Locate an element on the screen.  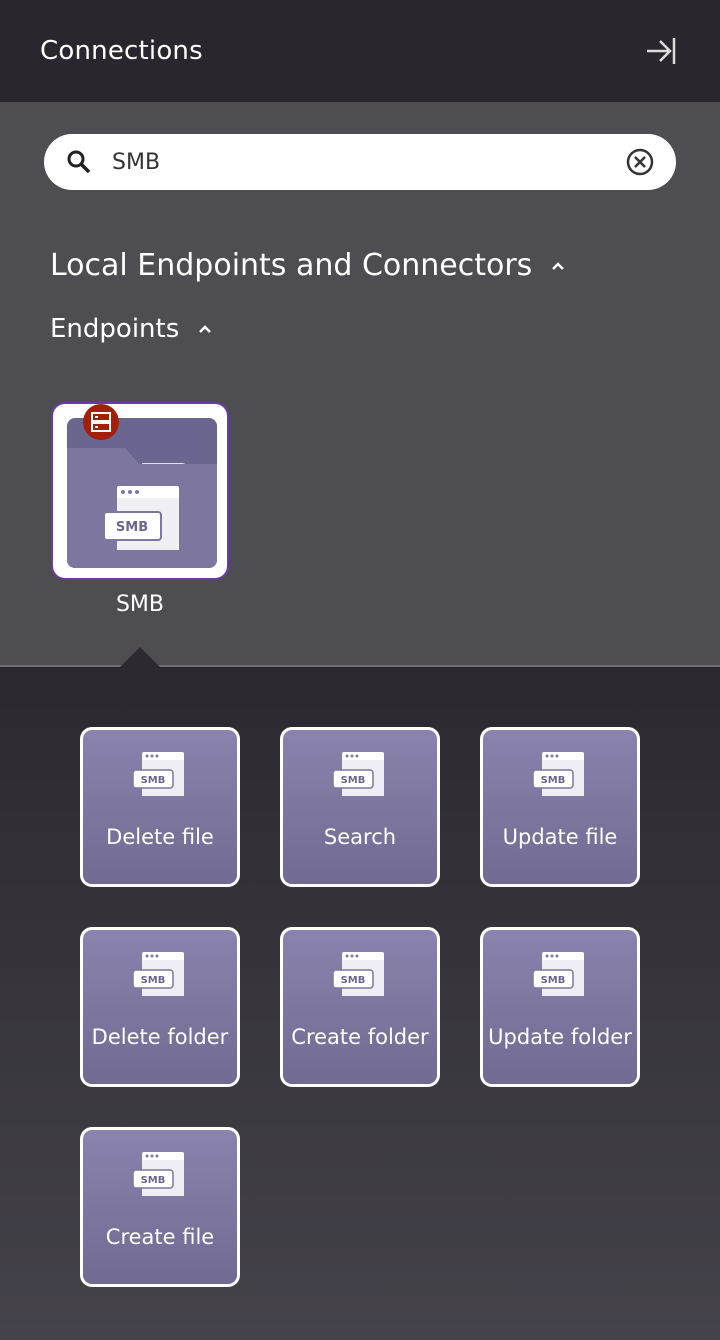
activity-delete-file: SMB Delete file is located at coordinates (160, 807).